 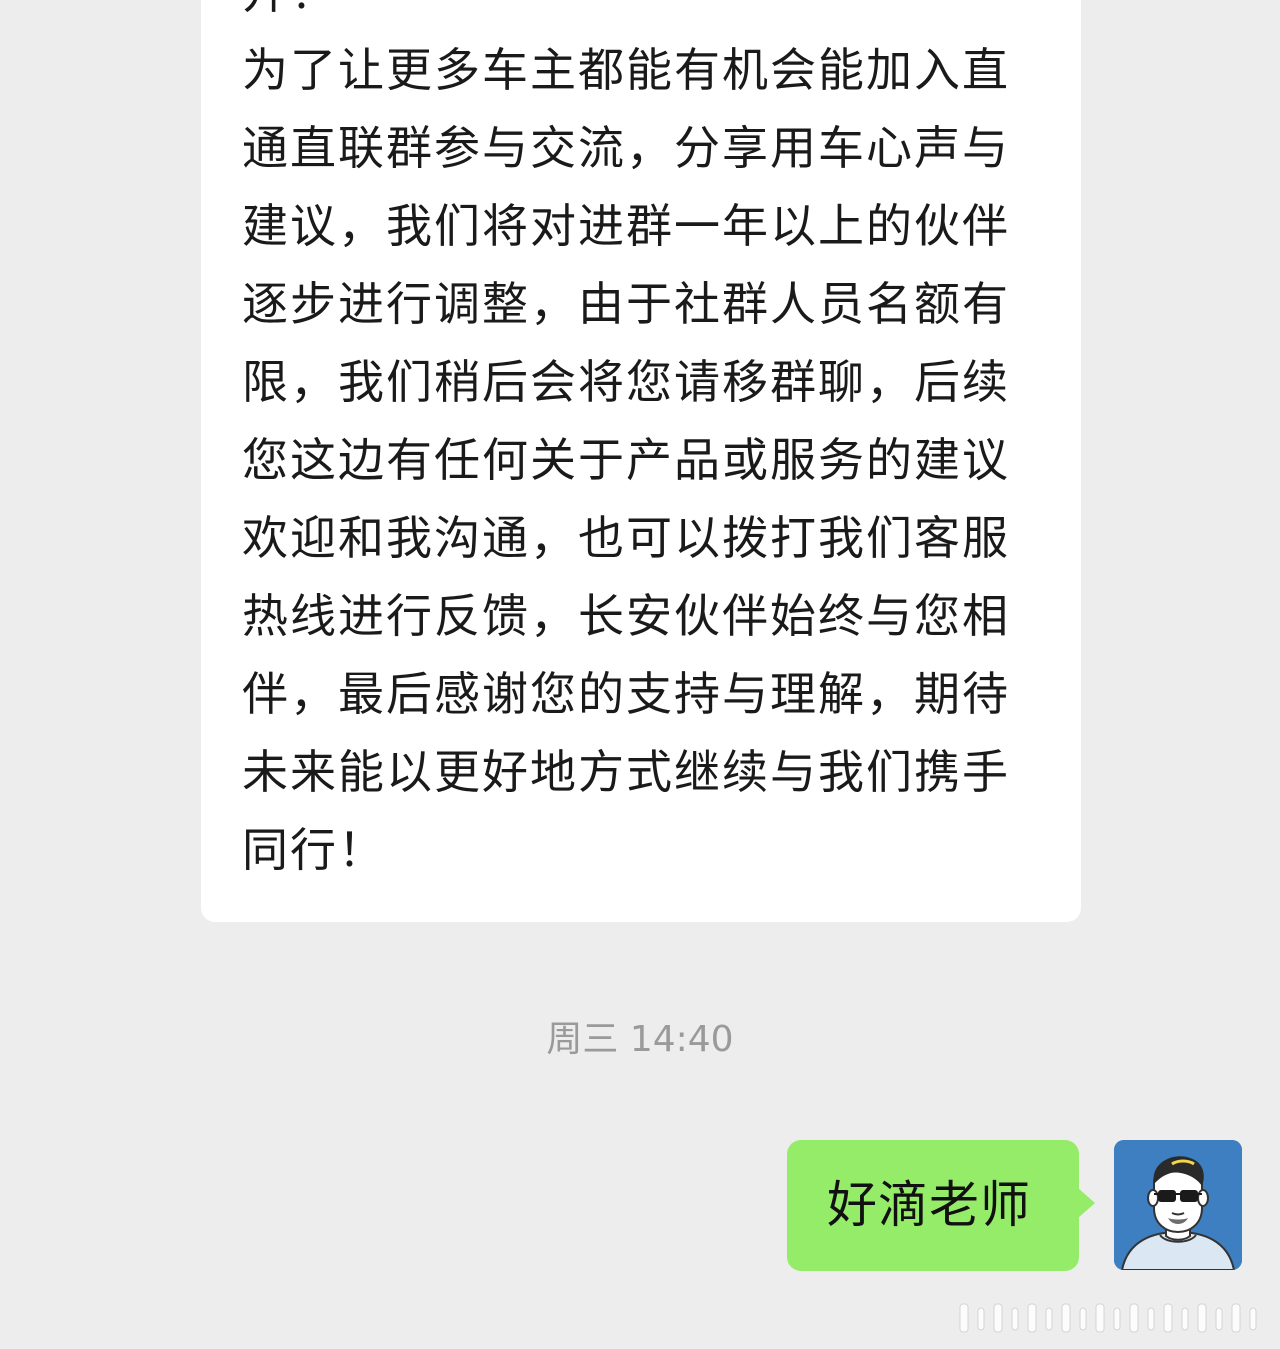 I want to click on outgoing-message-text: 好滴老师, so click(x=929, y=1205).